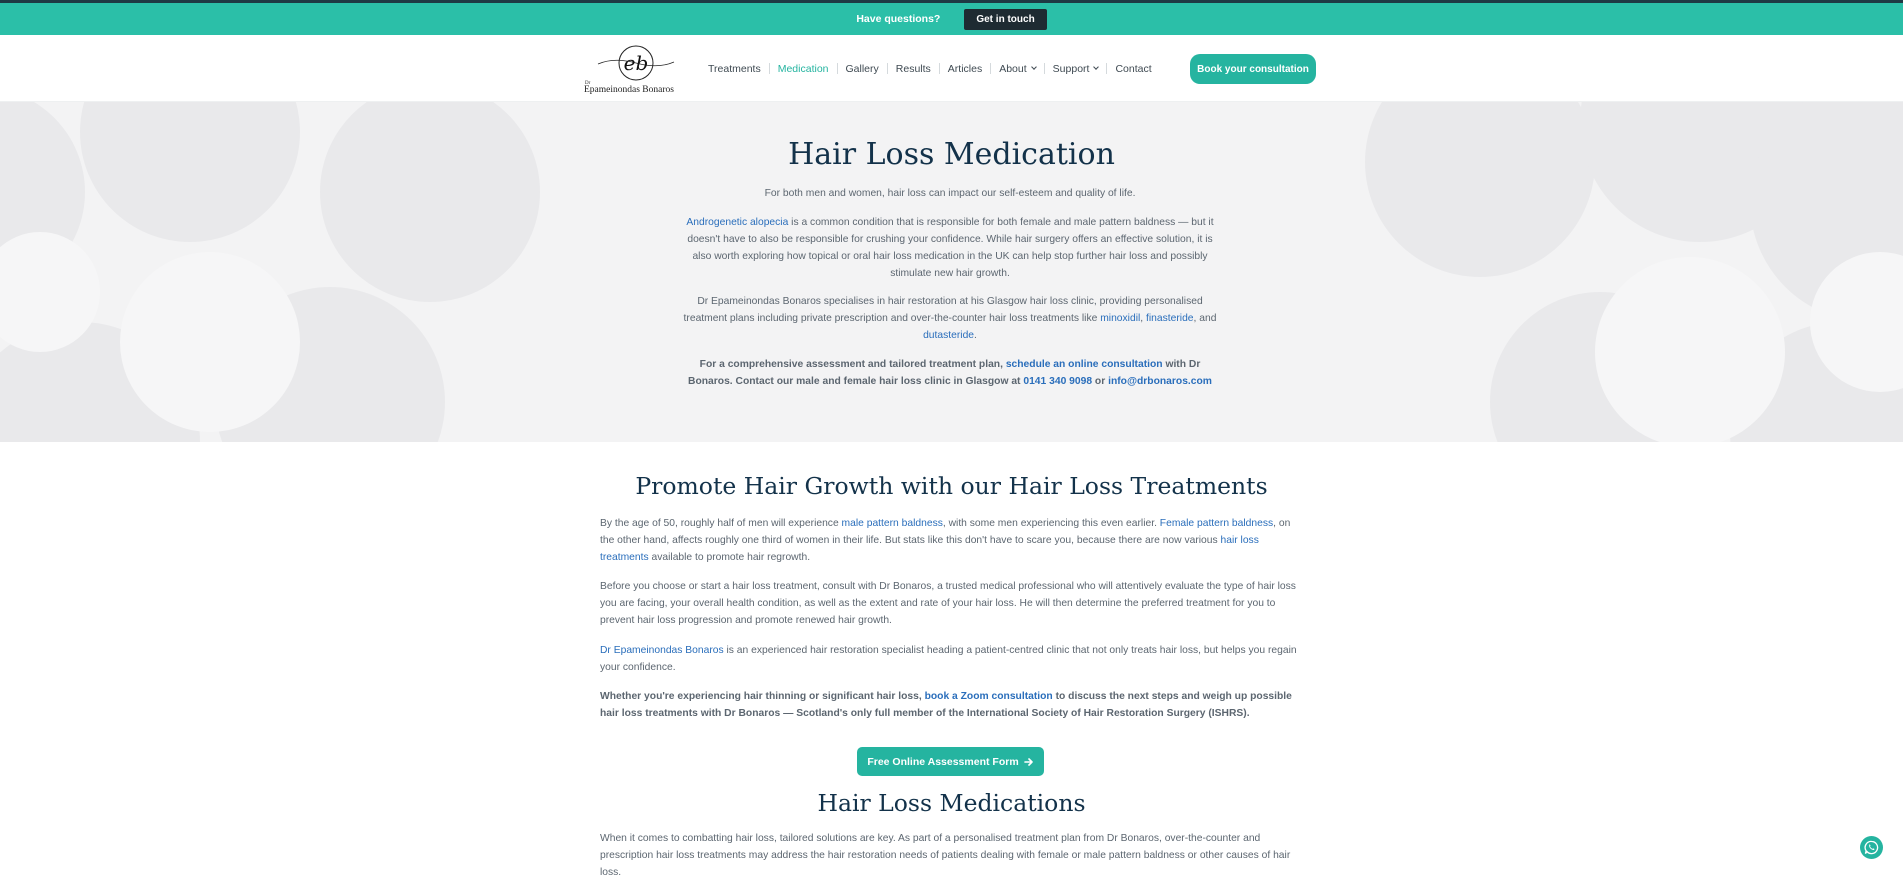 The image size is (1903, 878). What do you see at coordinates (943, 761) in the screenshot?
I see `free-assessment-label: Free Online Assessment Form` at bounding box center [943, 761].